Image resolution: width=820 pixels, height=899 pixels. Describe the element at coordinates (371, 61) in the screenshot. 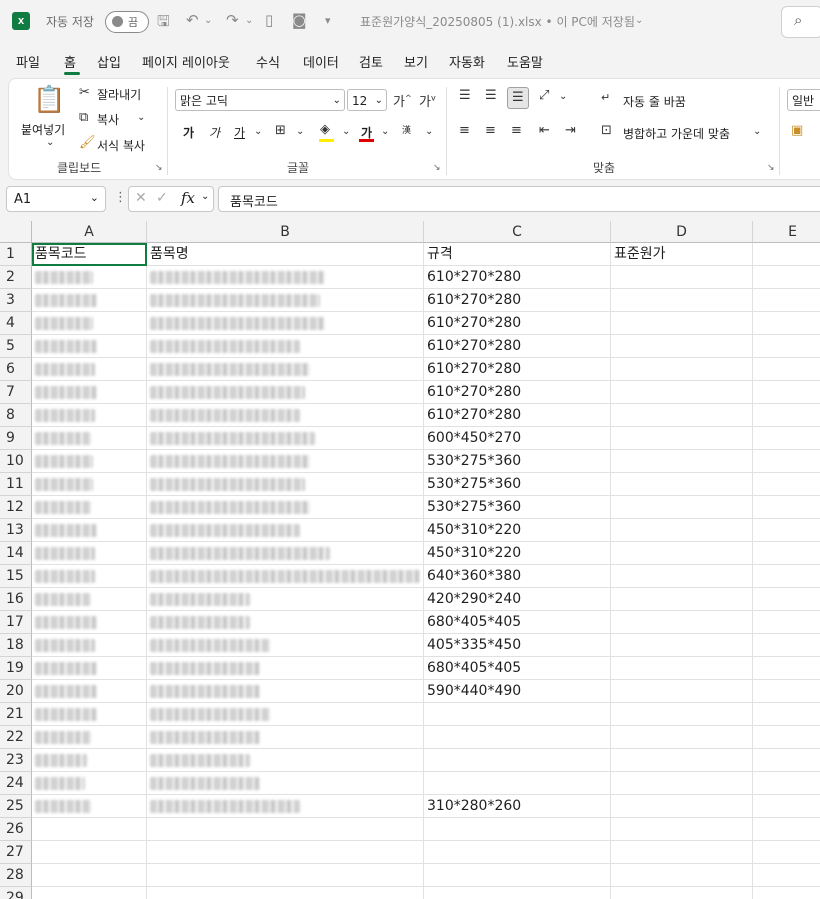

I see `tab-review: 검토` at that location.